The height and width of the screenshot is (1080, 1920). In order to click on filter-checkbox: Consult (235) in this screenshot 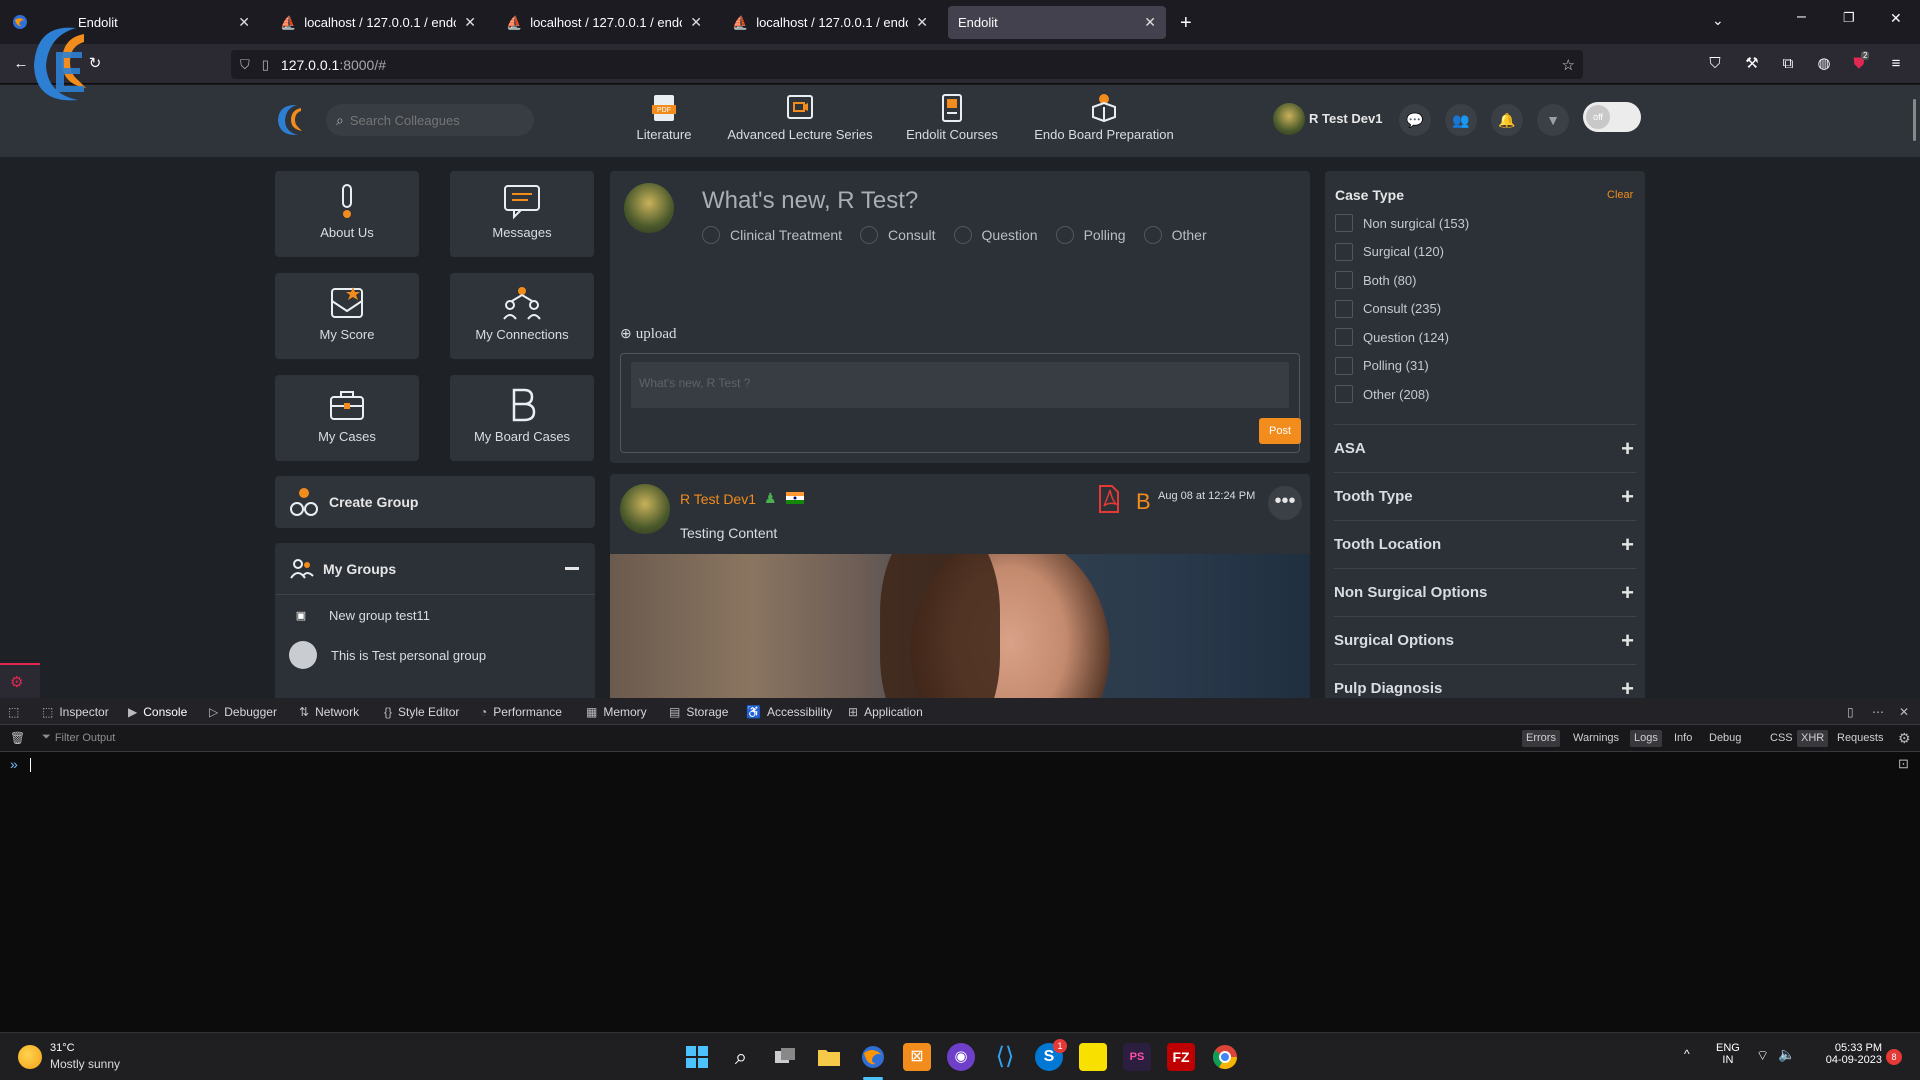, I will do `click(1485, 309)`.